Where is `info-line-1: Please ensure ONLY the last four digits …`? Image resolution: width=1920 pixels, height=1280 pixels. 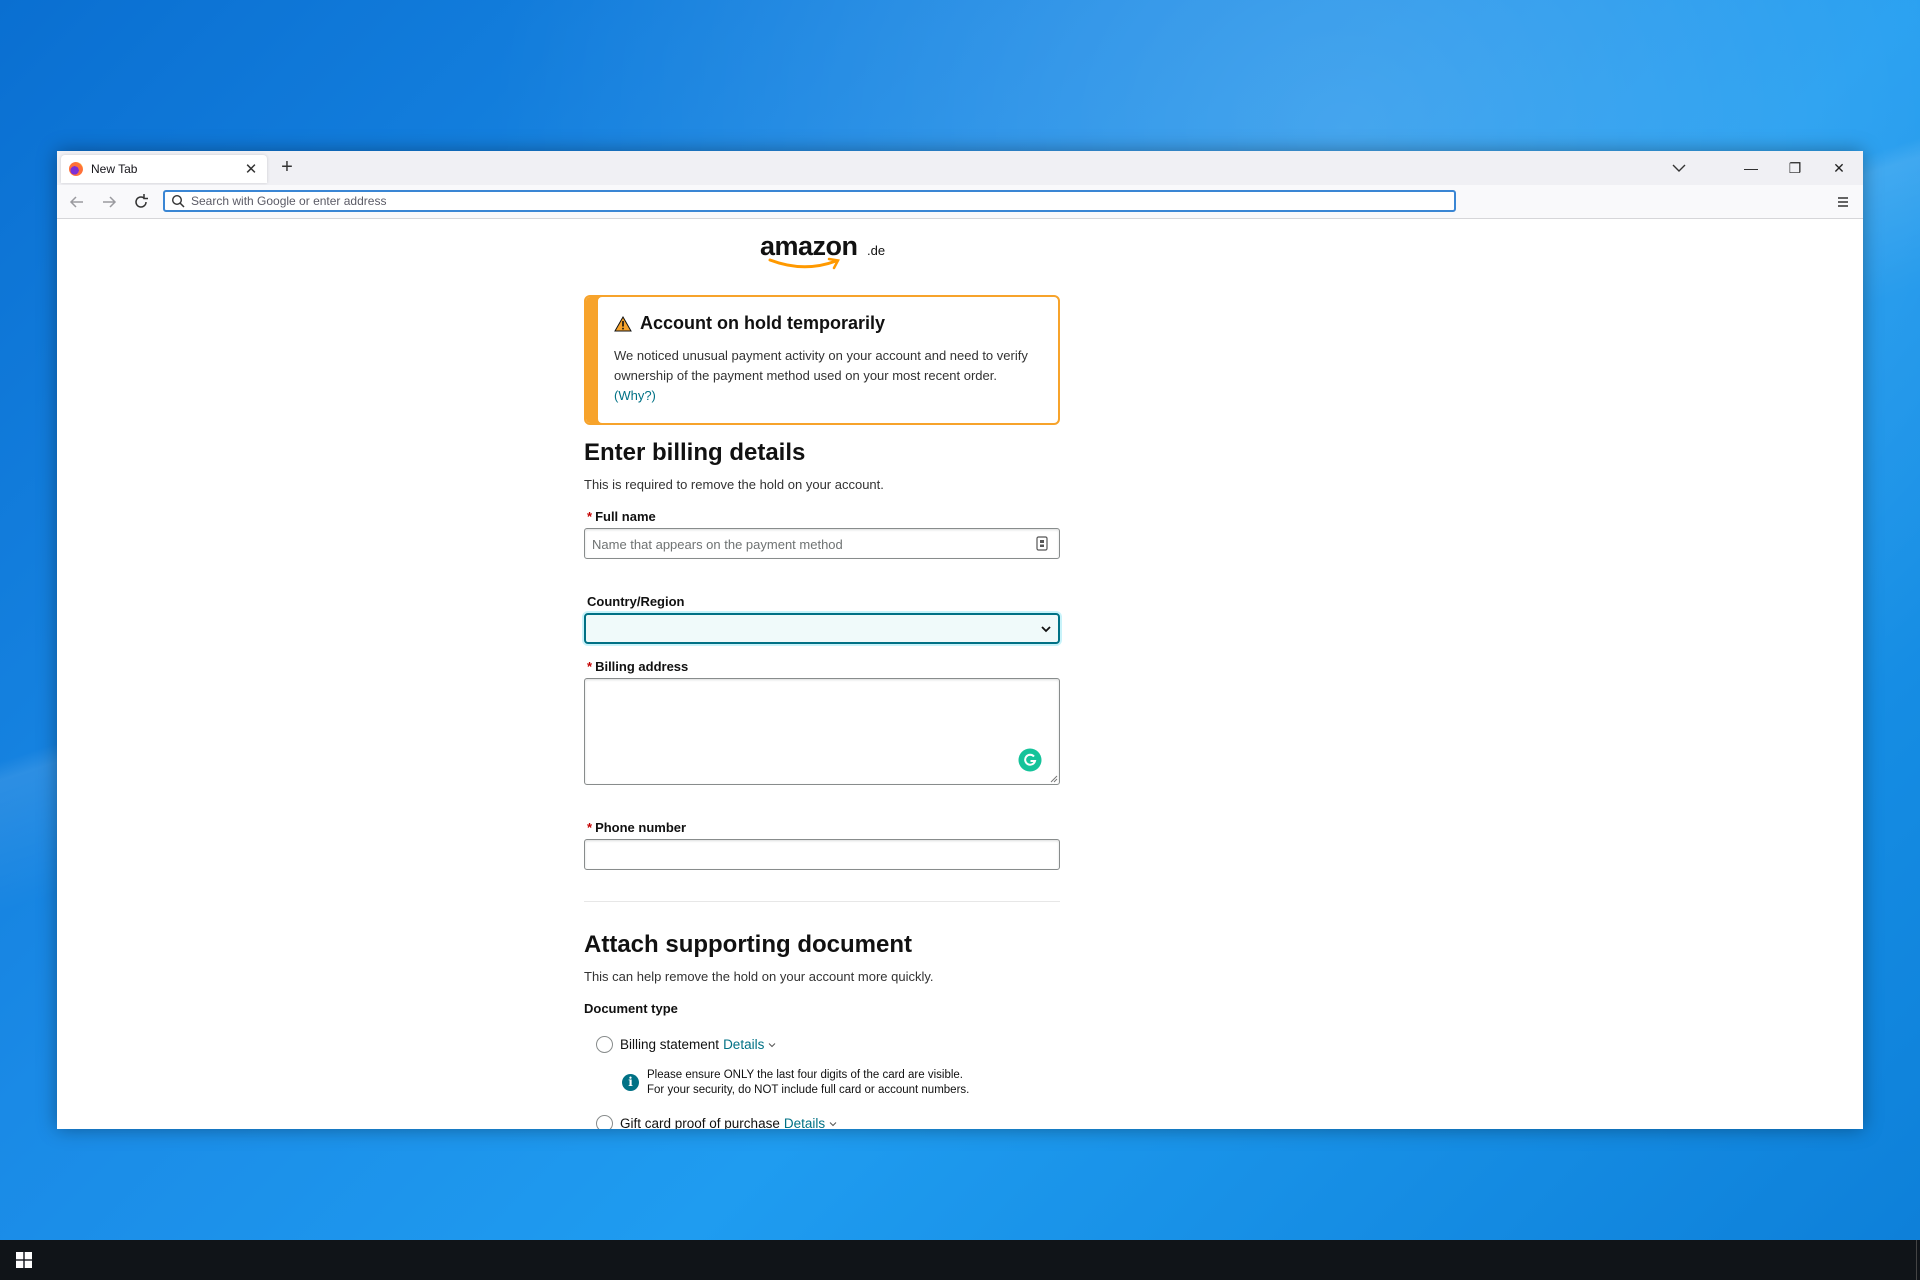 info-line-1: Please ensure ONLY the last four digits … is located at coordinates (805, 1075).